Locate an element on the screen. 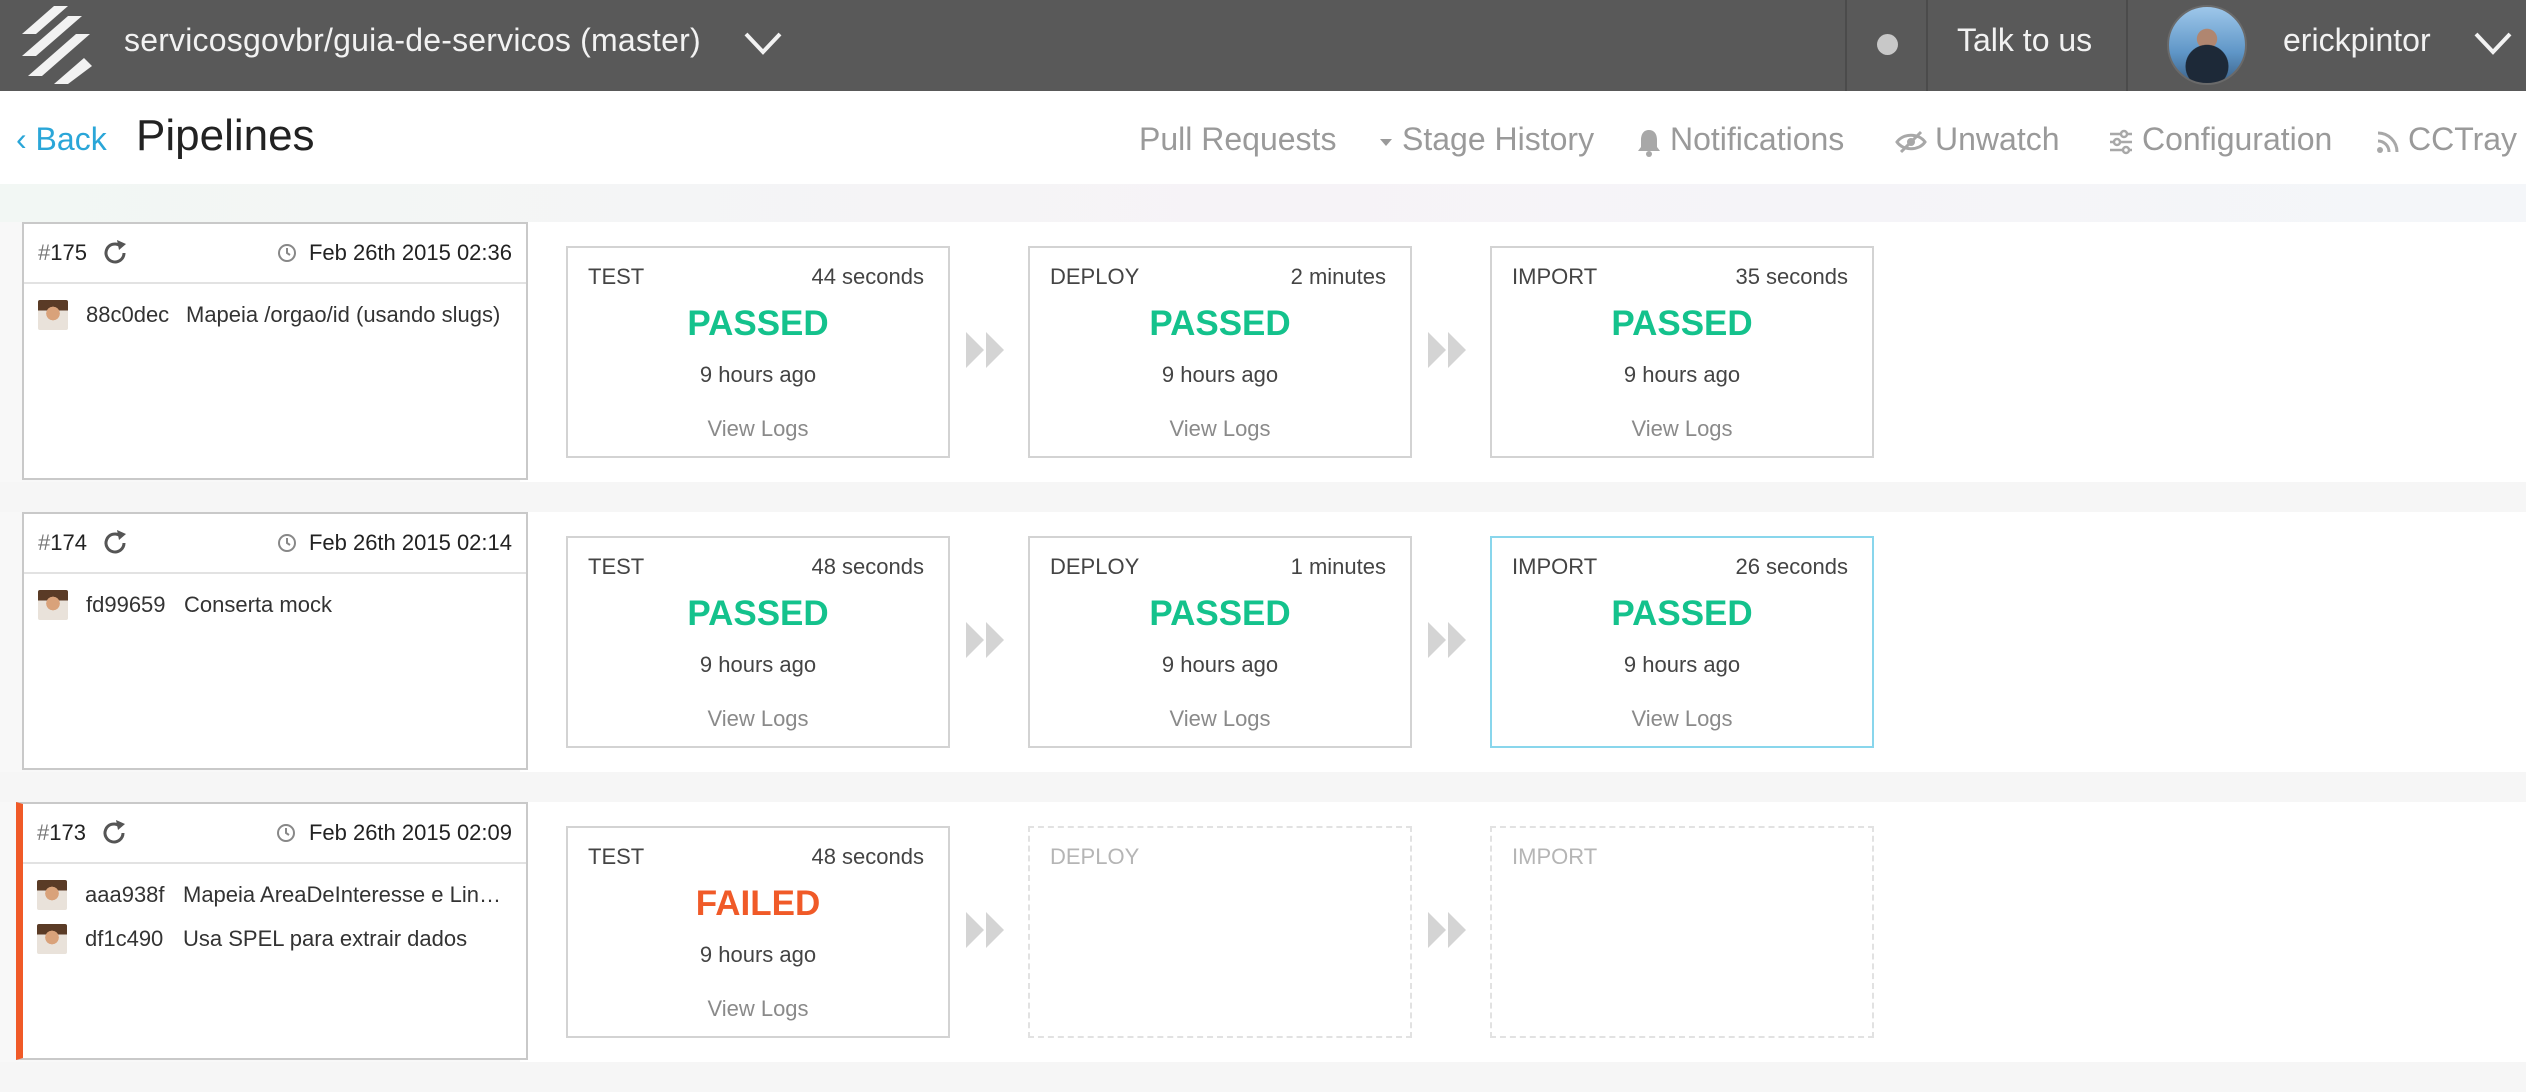  repo-title: servicosgovbr/guia-de-servicos (master) is located at coordinates (412, 40).